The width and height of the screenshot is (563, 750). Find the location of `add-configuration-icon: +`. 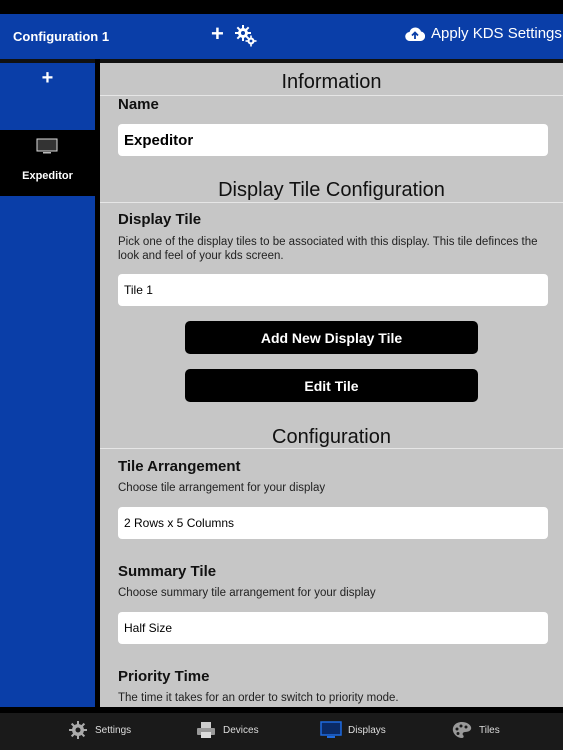

add-configuration-icon: + is located at coordinates (217, 34).